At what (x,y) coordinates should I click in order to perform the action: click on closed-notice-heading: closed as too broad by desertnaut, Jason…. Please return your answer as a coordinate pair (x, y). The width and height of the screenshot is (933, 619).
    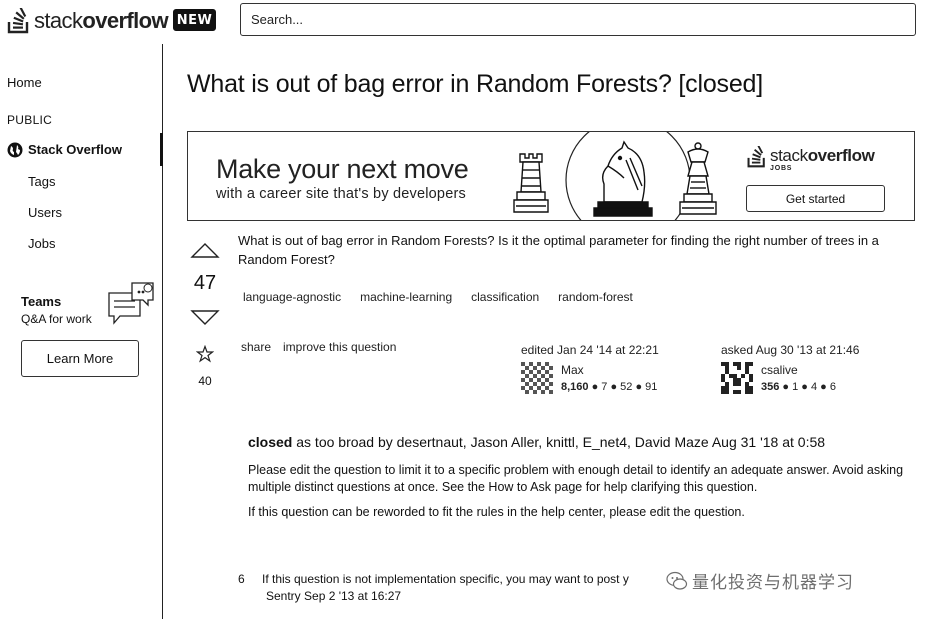
    Looking at the image, I should click on (537, 442).